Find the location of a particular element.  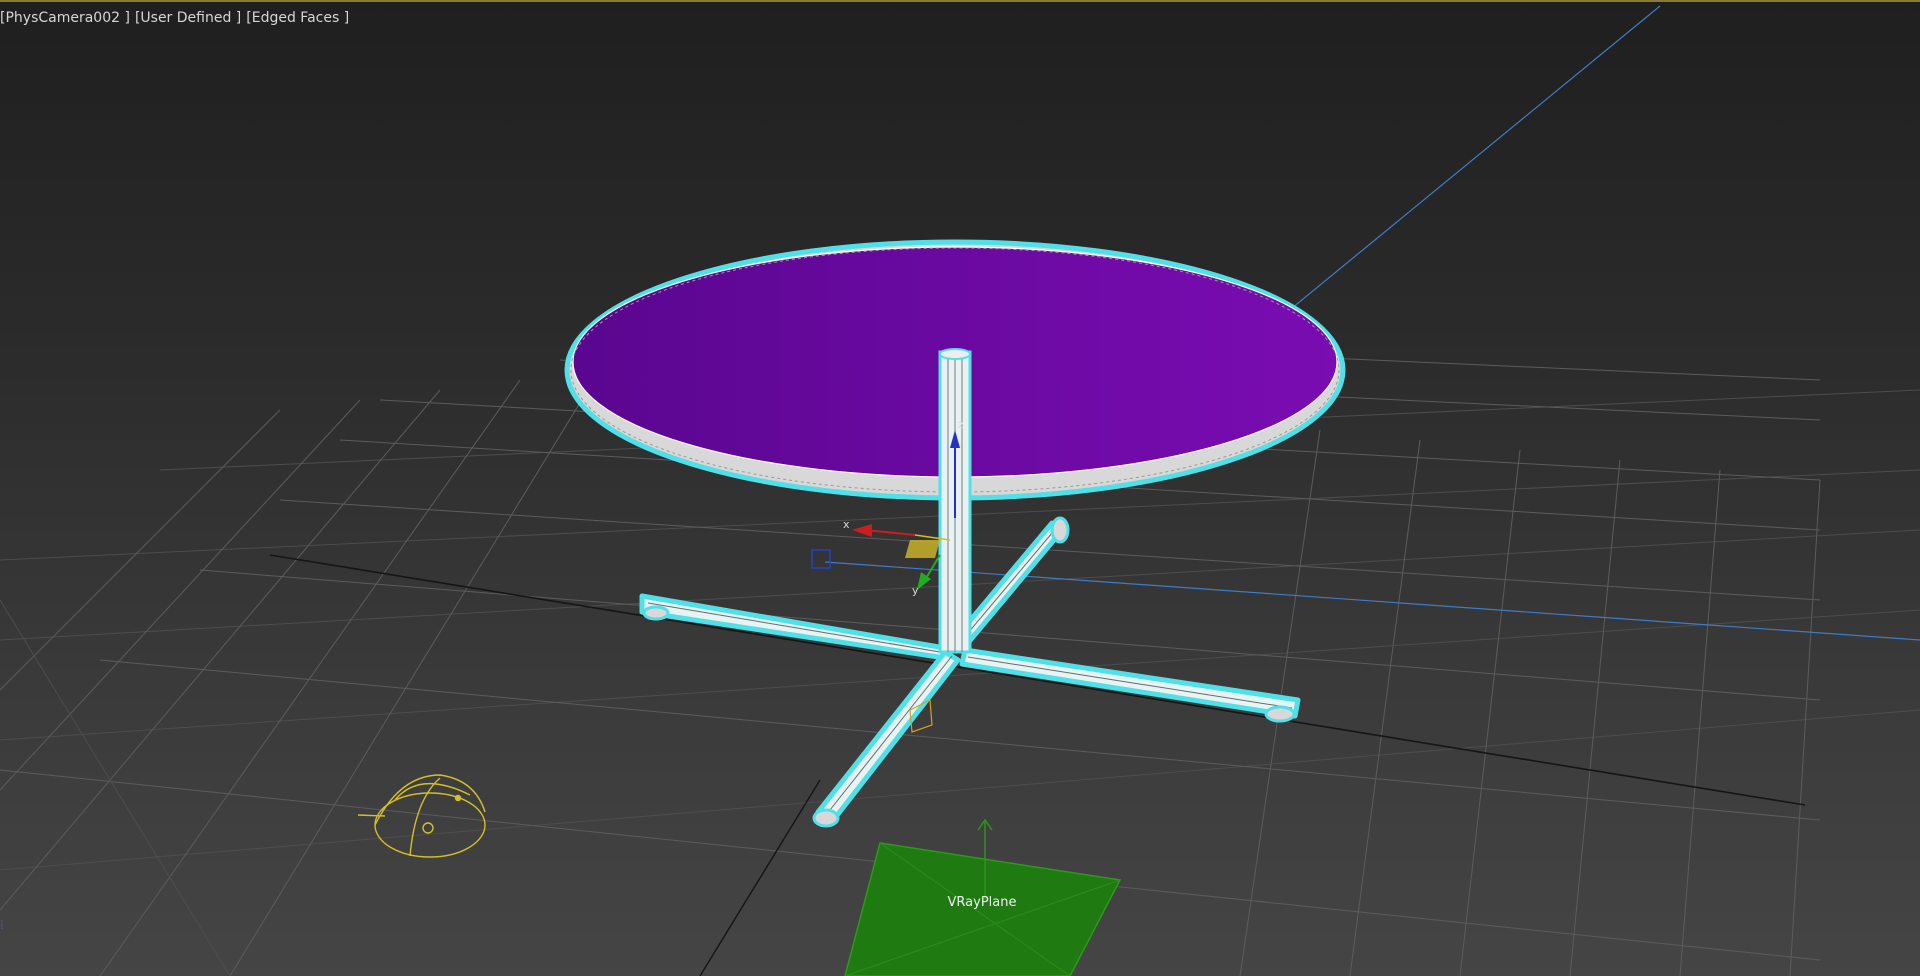

world-axis-line-secondary is located at coordinates (760, 877).